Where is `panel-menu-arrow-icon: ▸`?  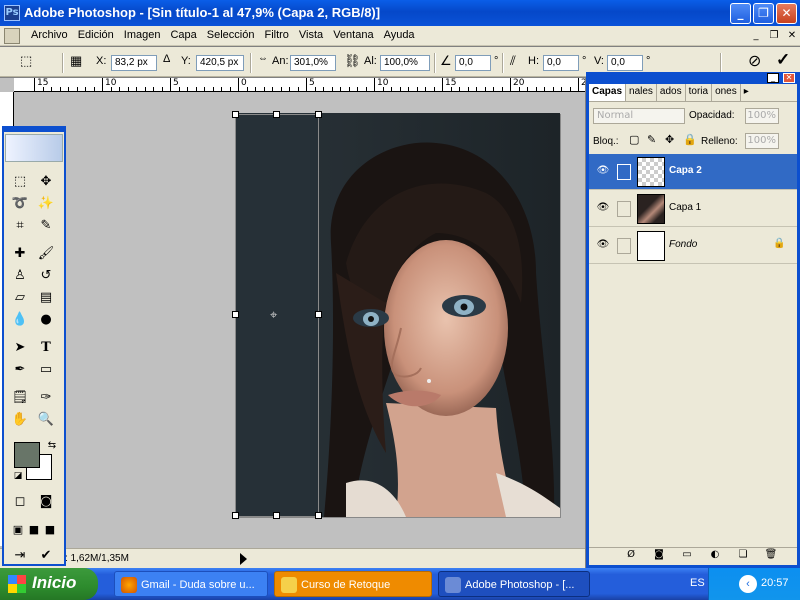
panel-menu-arrow-icon: ▸ is located at coordinates (746, 92).